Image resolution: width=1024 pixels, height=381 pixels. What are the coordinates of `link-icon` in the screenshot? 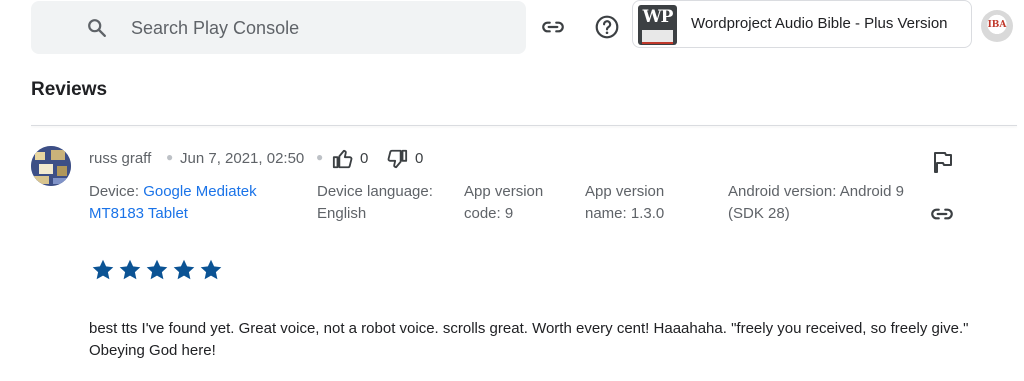 It's located at (553, 27).